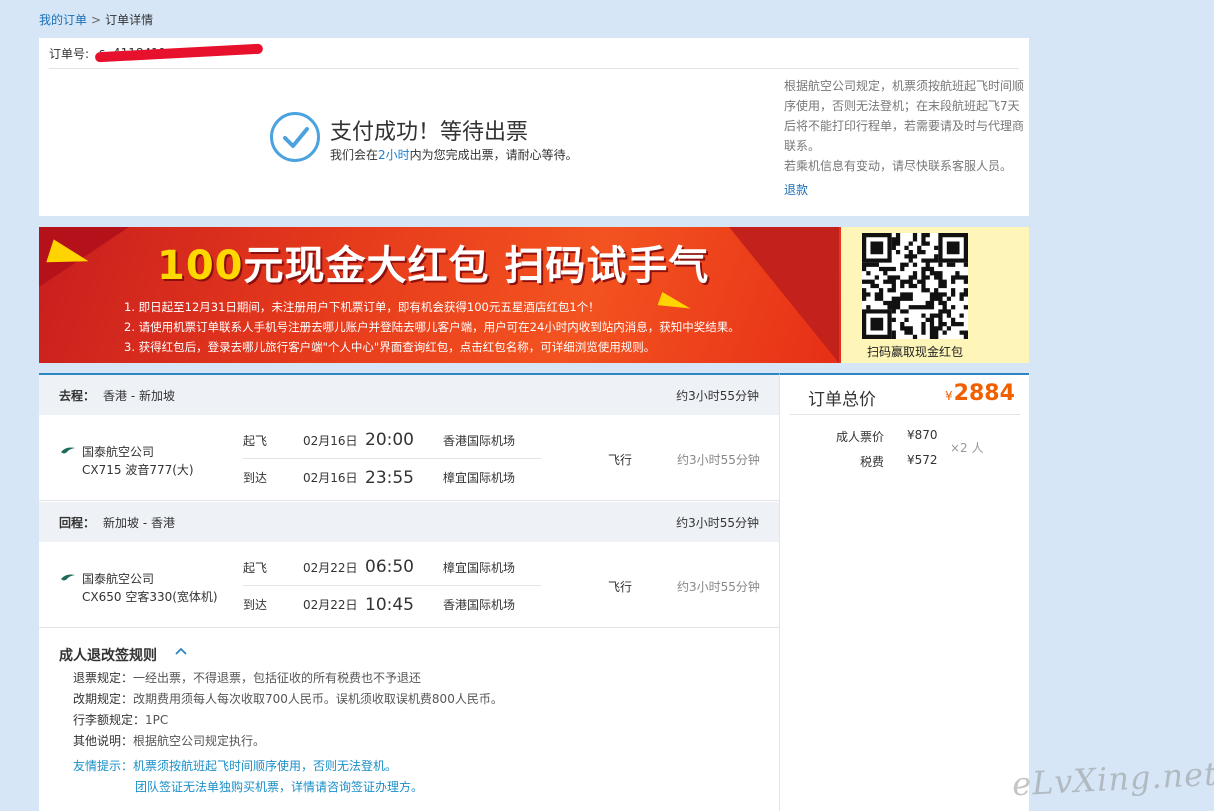  I want to click on tax-label: 税费, so click(872, 462).